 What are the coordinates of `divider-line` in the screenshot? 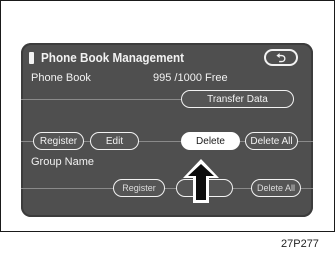 It's located at (101, 99).